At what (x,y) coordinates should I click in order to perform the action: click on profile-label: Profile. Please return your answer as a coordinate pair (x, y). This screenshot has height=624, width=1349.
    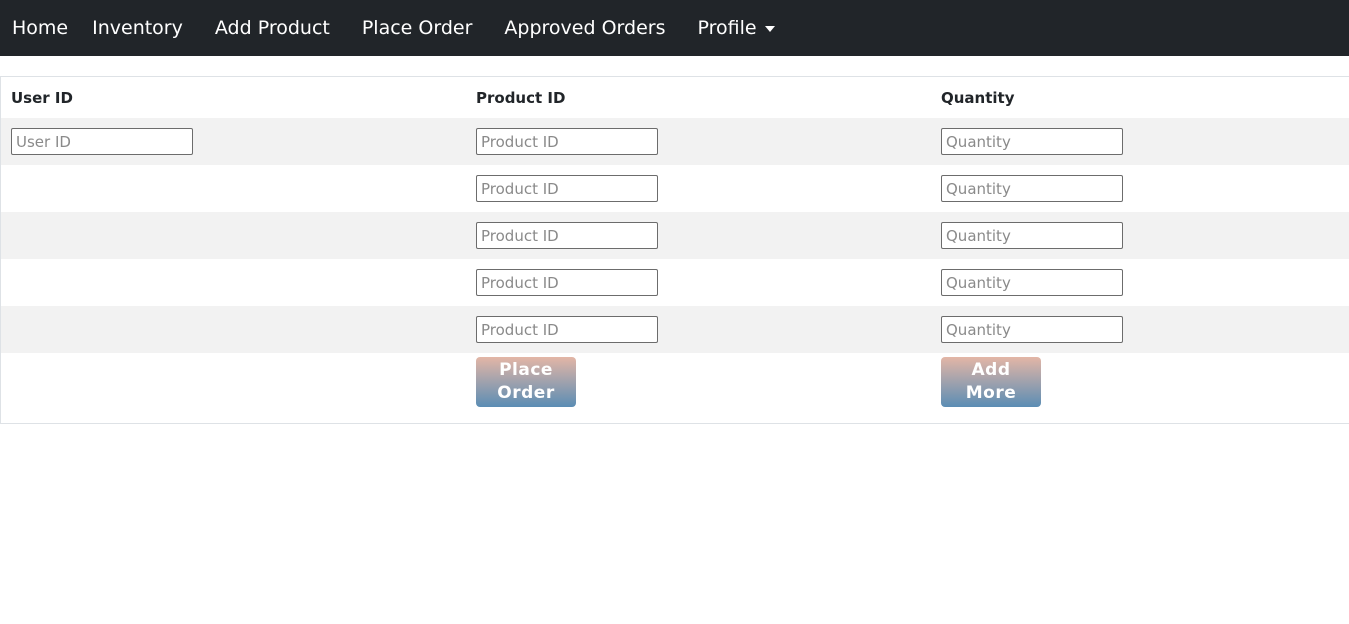
    Looking at the image, I should click on (727, 28).